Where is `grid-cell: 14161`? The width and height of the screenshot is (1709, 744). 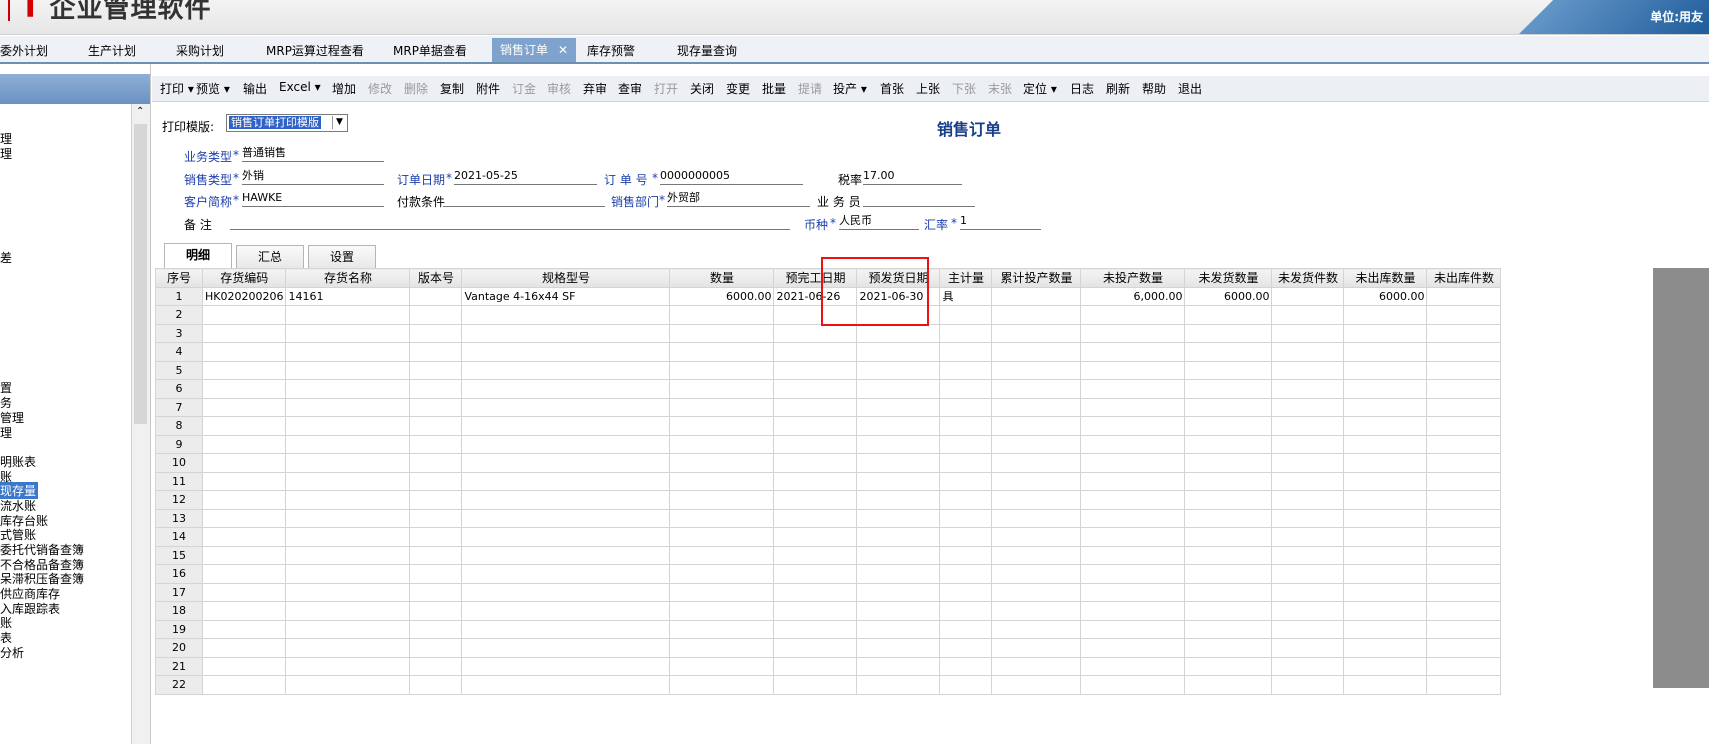
grid-cell: 14161 is located at coordinates (348, 296).